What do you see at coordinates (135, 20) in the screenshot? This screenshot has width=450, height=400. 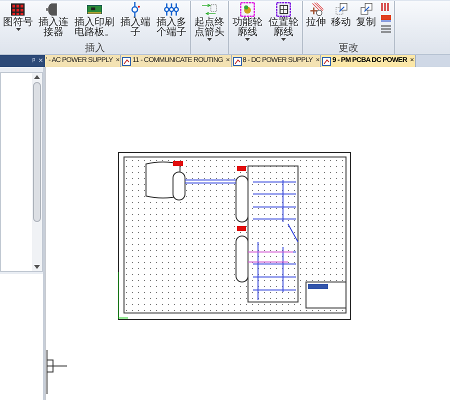 I see `ribbon-button: 插入端子` at bounding box center [135, 20].